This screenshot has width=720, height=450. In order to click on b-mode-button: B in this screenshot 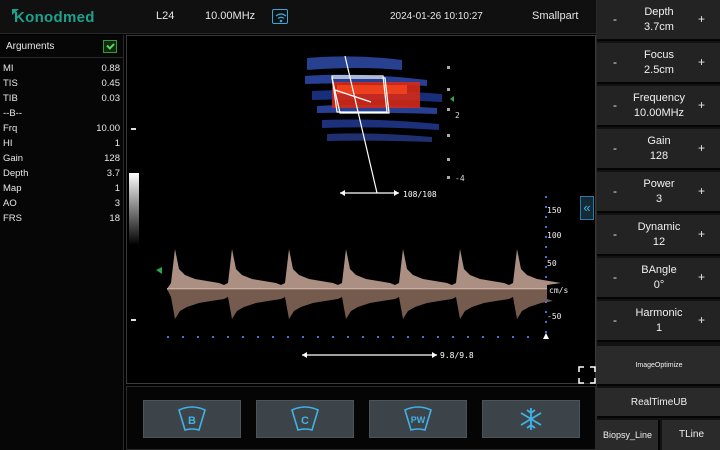, I will do `click(192, 419)`.